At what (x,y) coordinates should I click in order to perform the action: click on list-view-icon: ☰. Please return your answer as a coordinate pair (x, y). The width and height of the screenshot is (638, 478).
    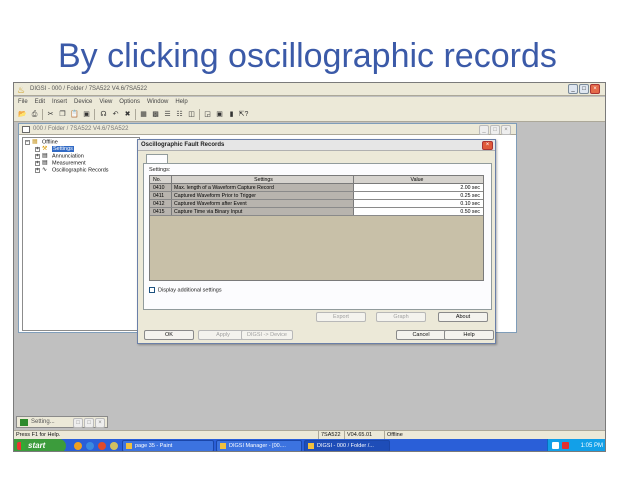
    Looking at the image, I should click on (167, 114).